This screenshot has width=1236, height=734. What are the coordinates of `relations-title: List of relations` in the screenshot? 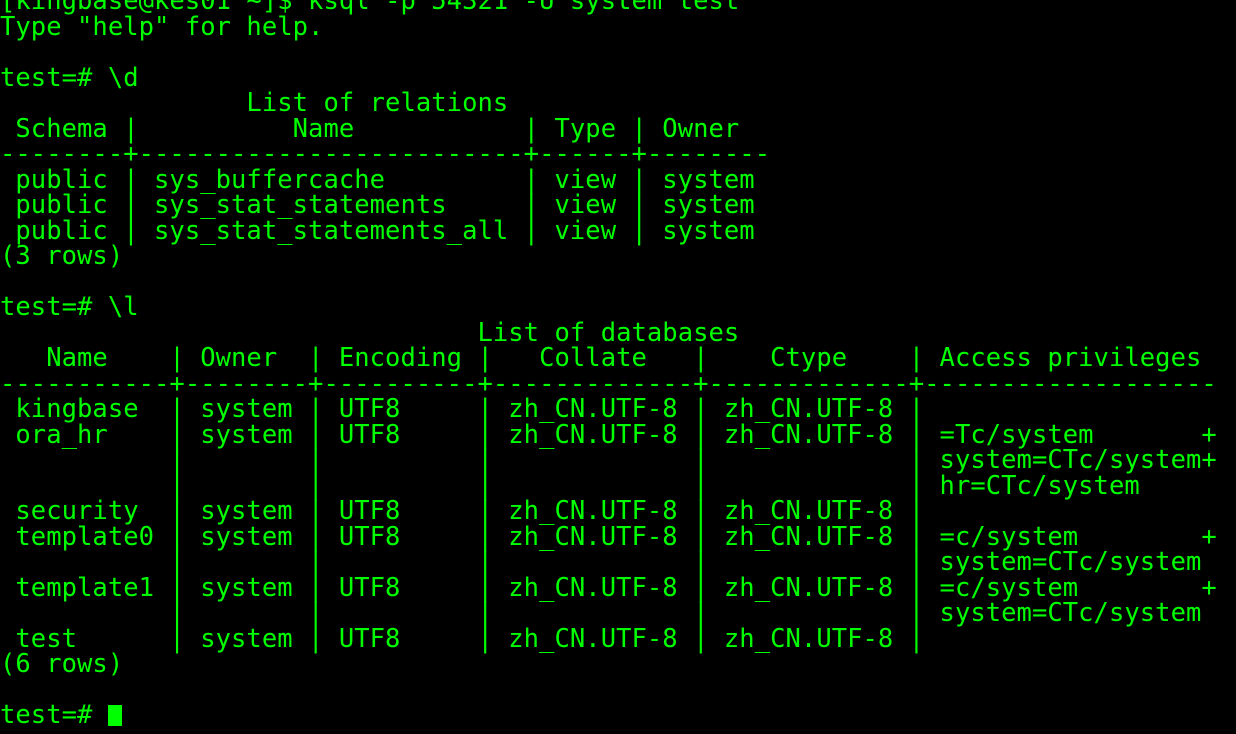 It's located at (254, 103).